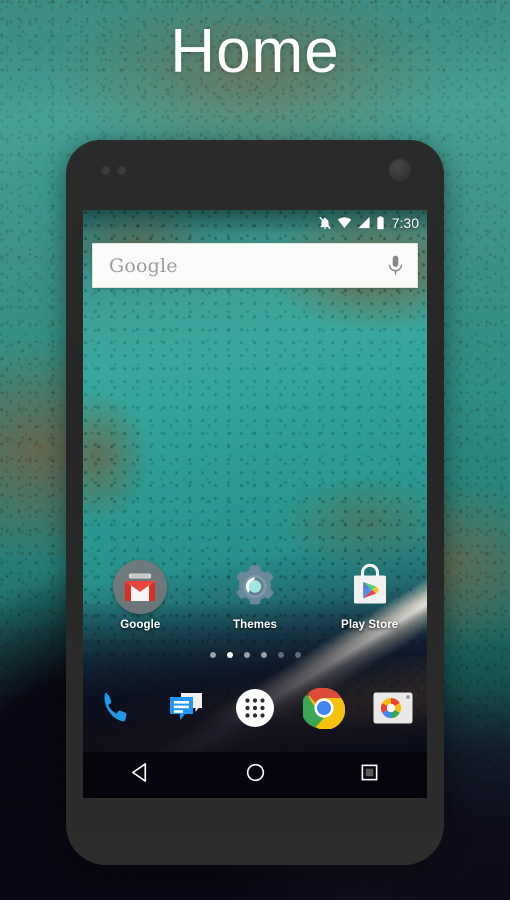 The width and height of the screenshot is (510, 900). What do you see at coordinates (255, 222) in the screenshot?
I see `status-bar: 7:30` at bounding box center [255, 222].